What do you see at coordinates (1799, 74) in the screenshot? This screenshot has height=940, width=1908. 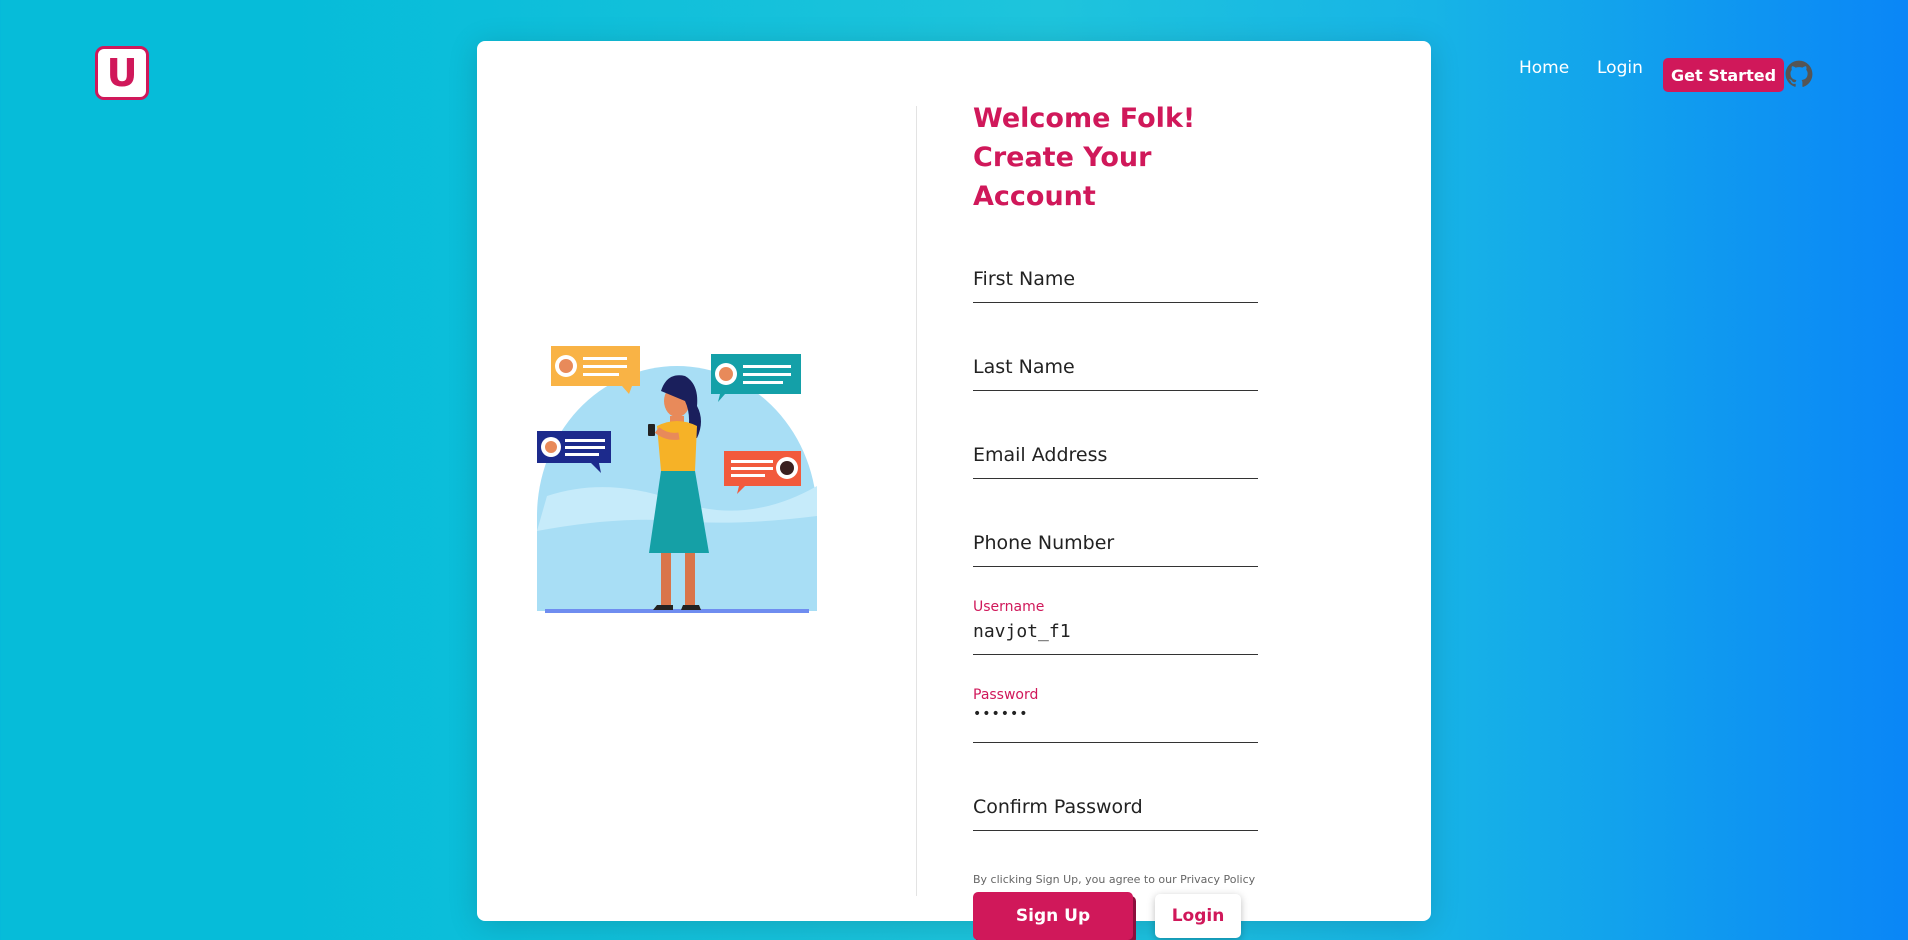 I see `github-icon` at bounding box center [1799, 74].